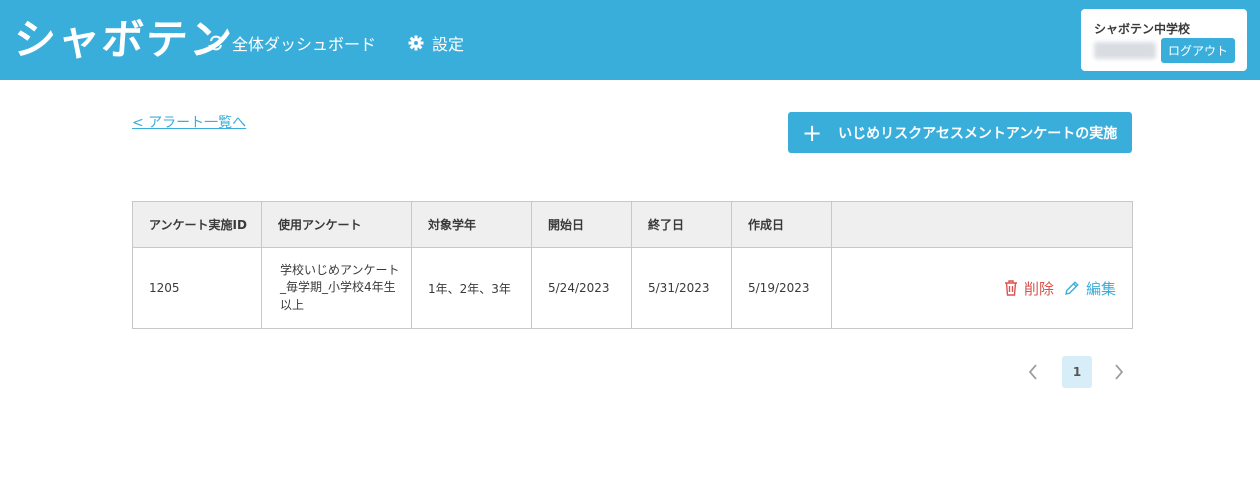 Image resolution: width=1260 pixels, height=502 pixels. I want to click on col-header-survey: 使用アンケート, so click(336, 224).